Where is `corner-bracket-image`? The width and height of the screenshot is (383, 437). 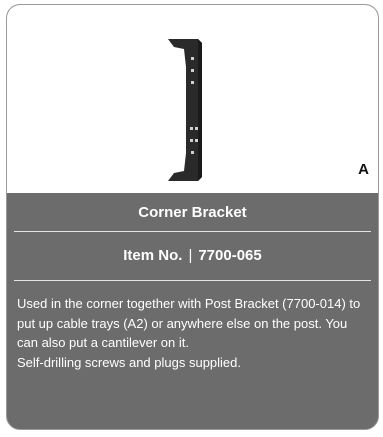
corner-bracket-image is located at coordinates (185, 110).